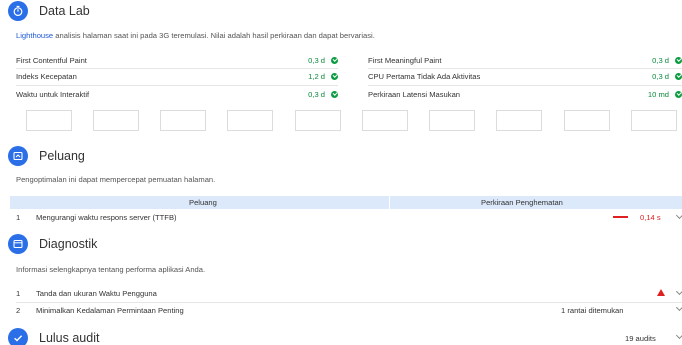 The height and width of the screenshot is (345, 682). I want to click on metric-label: First Contentful Paint, so click(51, 60).